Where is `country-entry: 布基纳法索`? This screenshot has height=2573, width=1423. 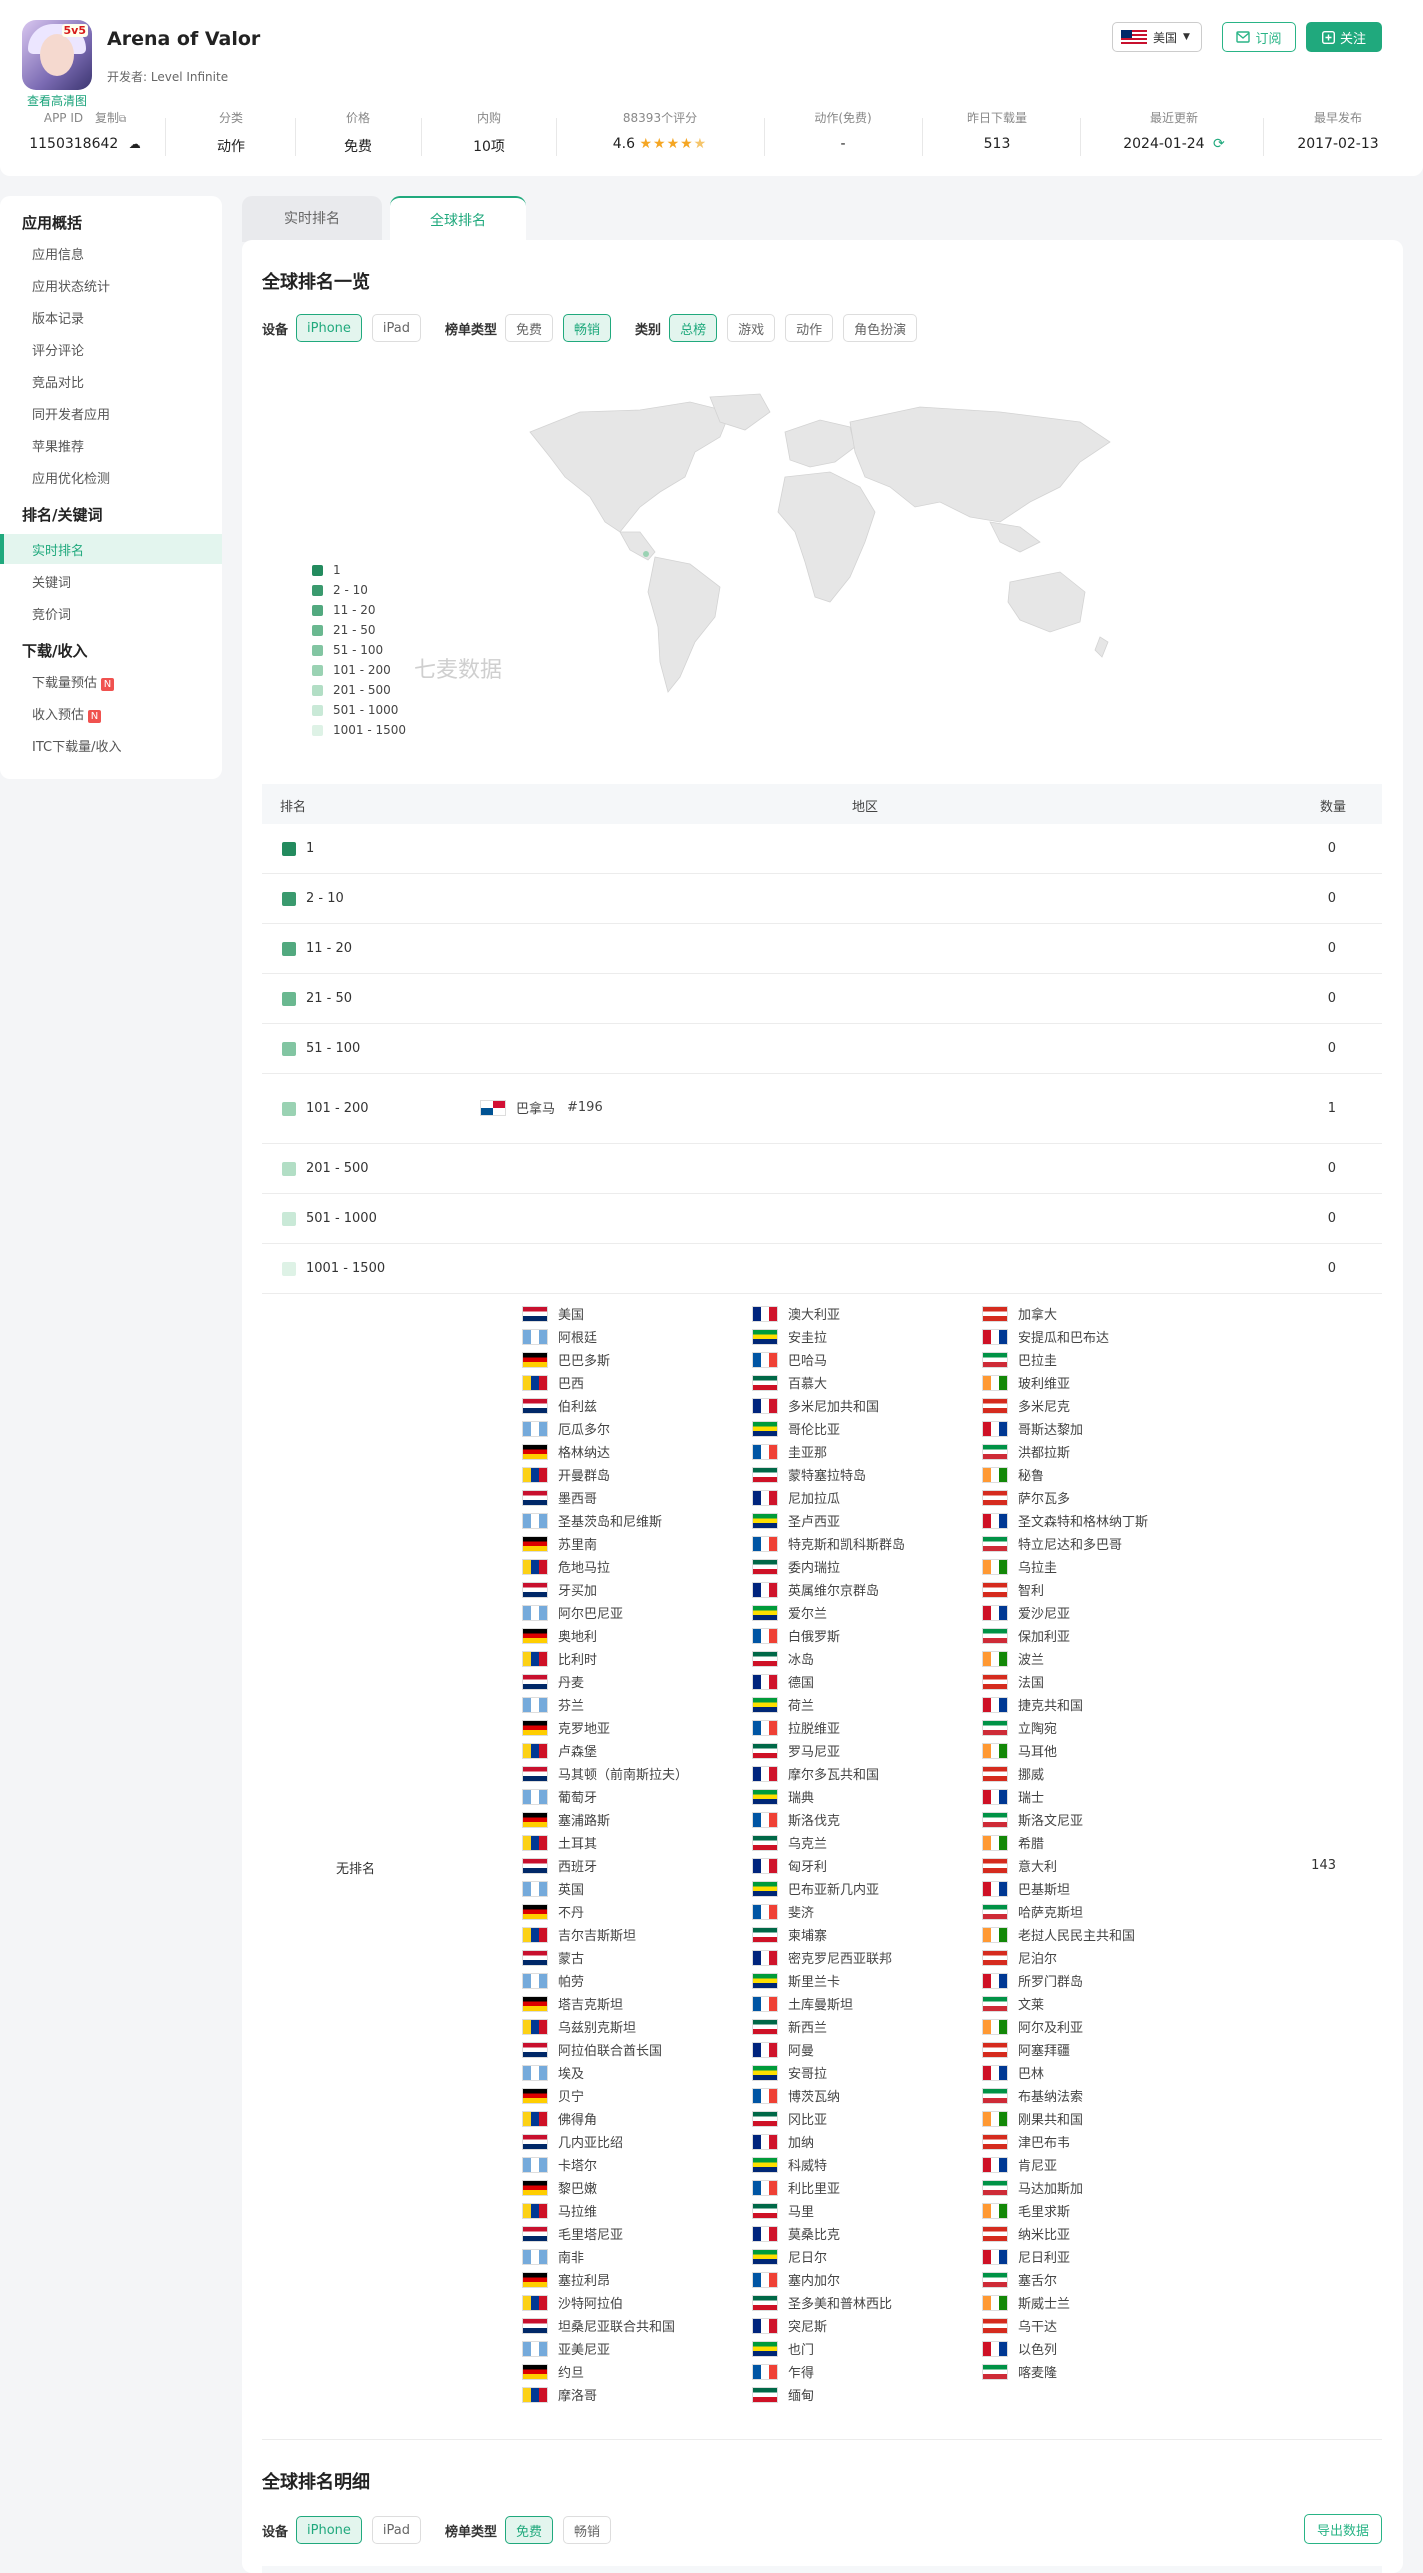
country-entry: 布基纳法索 is located at coordinates (1032, 2095).